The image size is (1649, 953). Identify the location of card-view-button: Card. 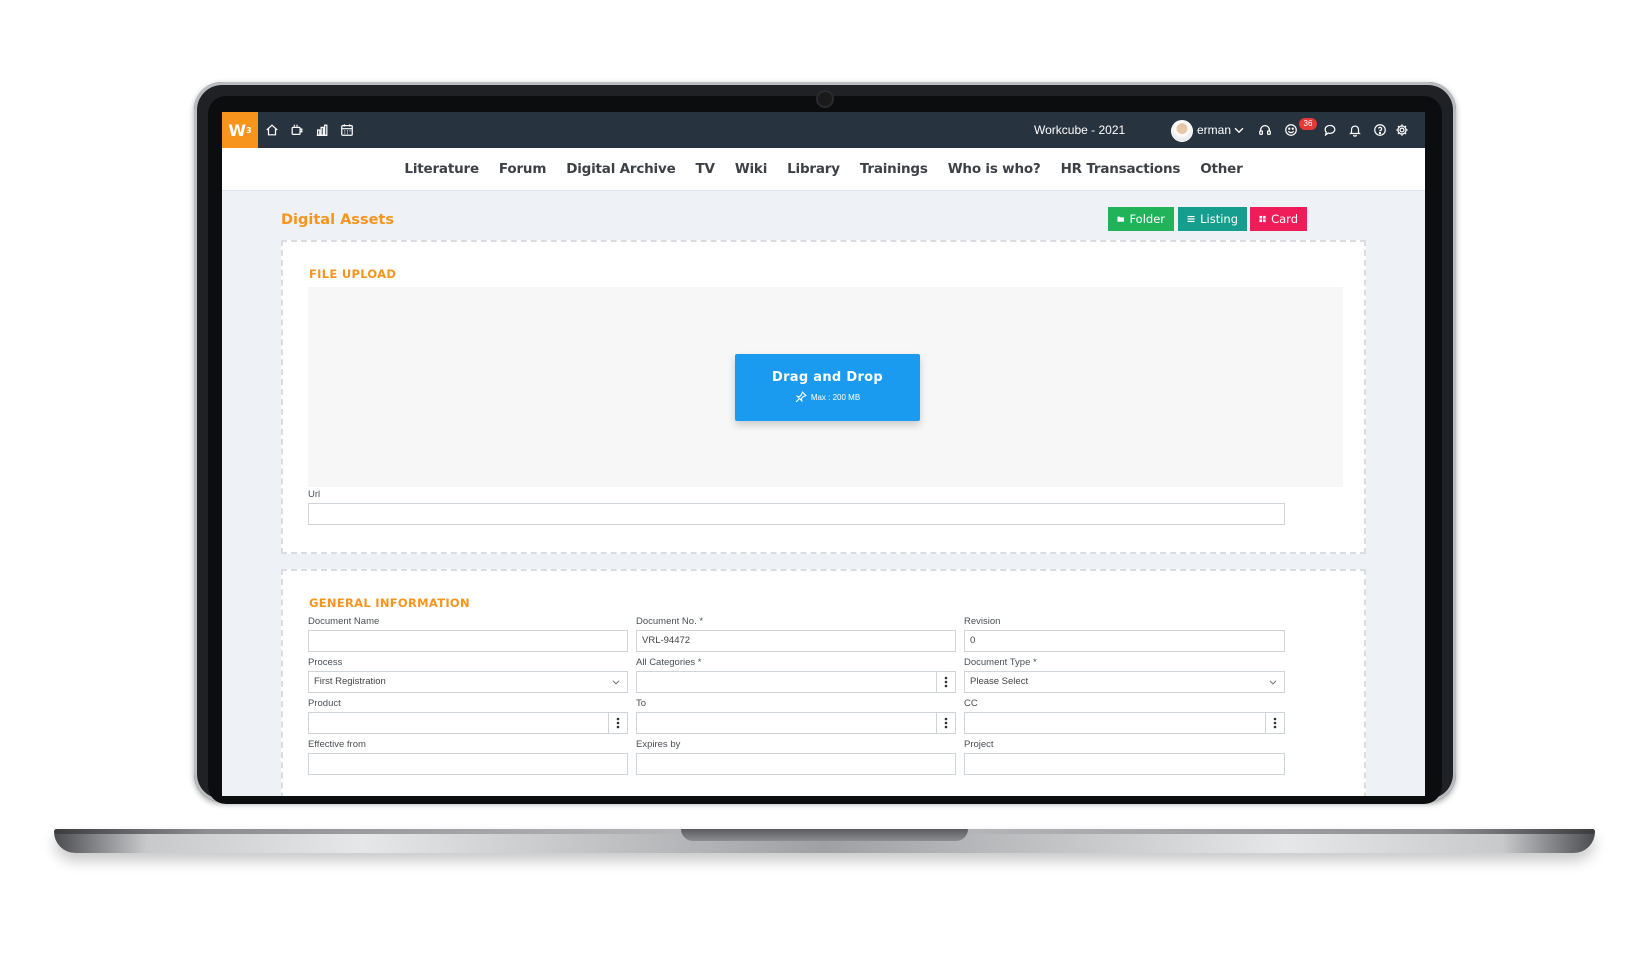
(1278, 219).